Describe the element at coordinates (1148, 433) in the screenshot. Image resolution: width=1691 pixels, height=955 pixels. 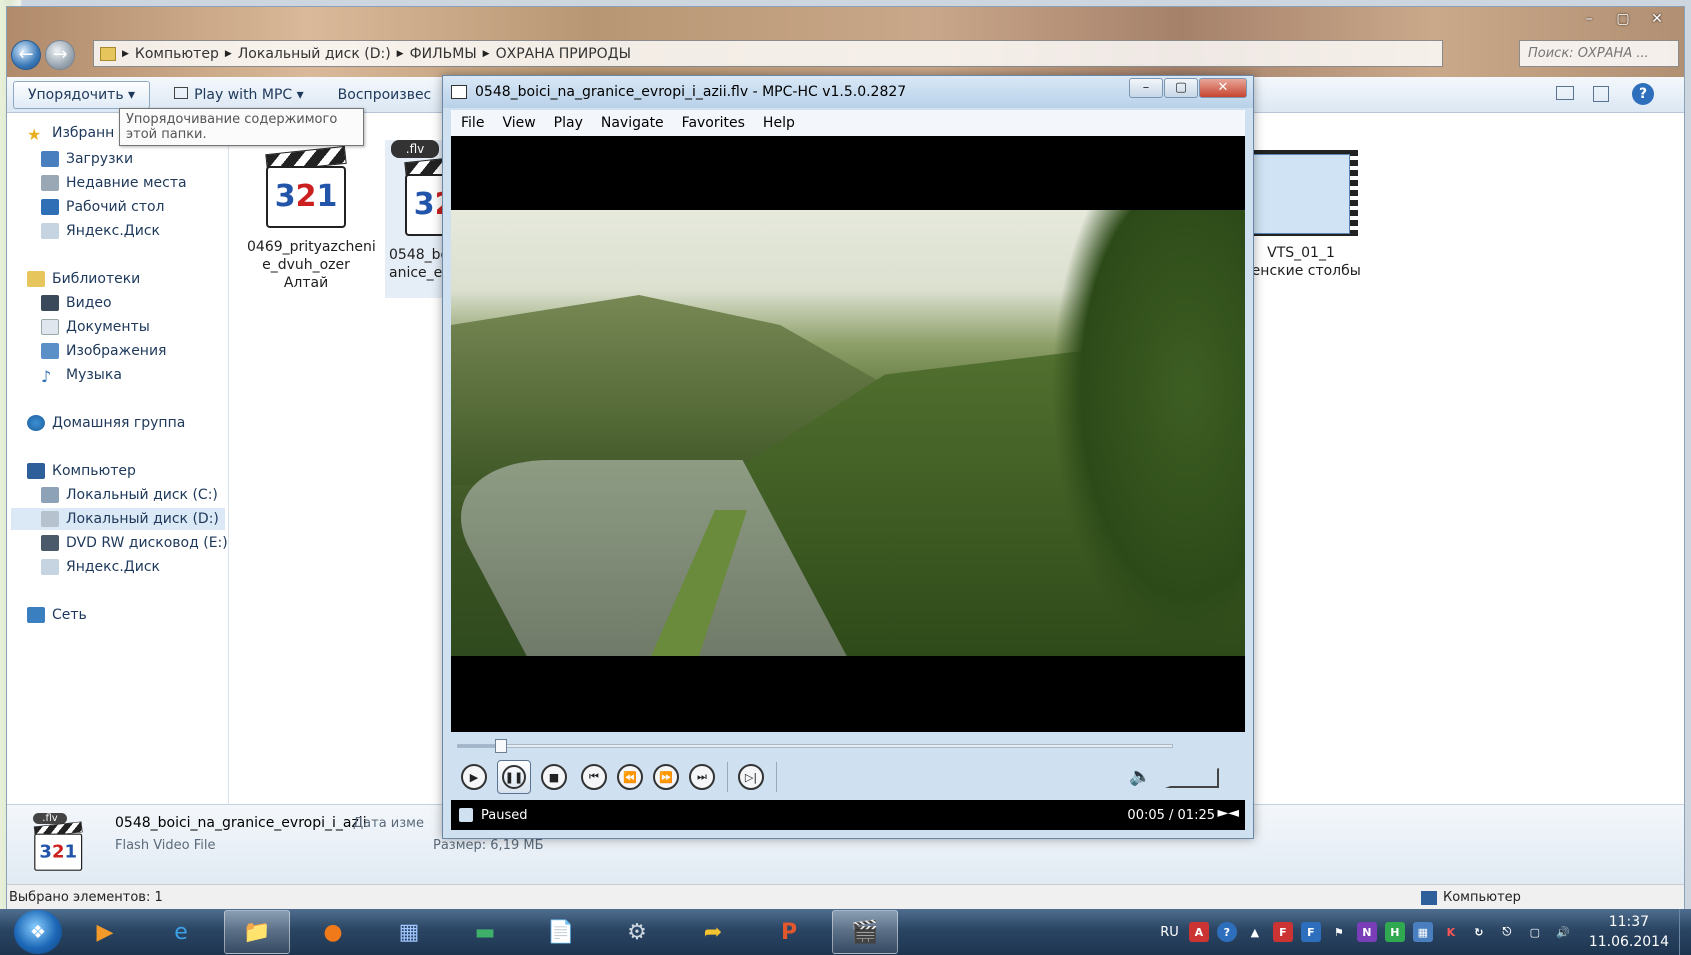
I see `video-tree` at that location.